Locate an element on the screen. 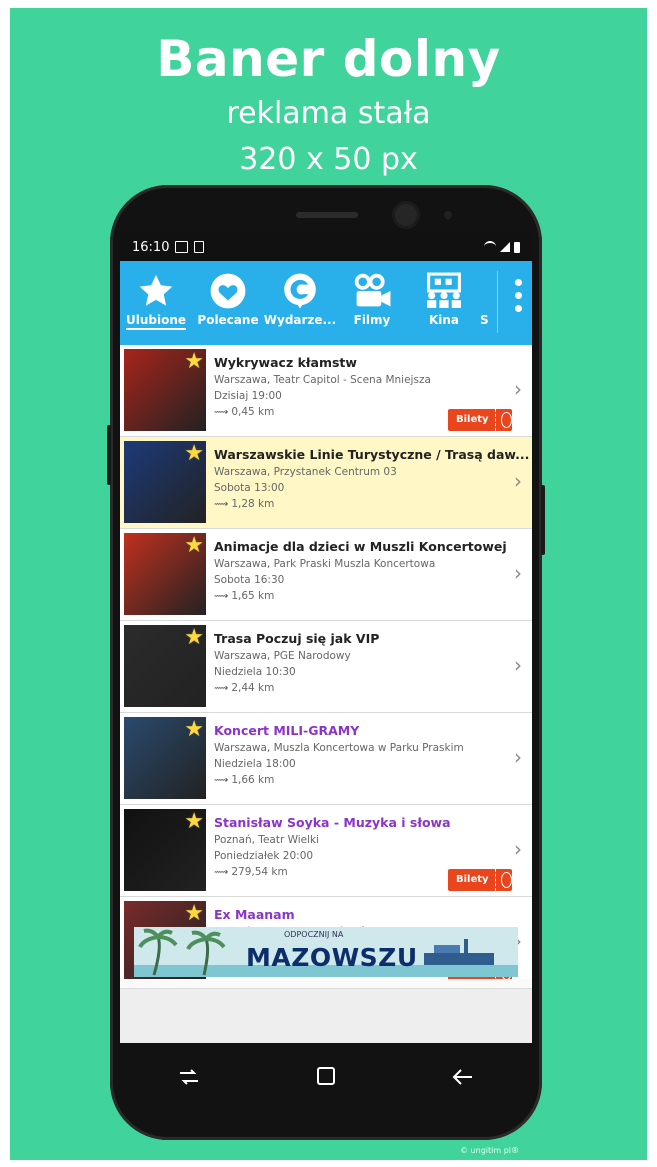 This screenshot has width=657, height=1167. event-time: Poniedziałek 20:00 is located at coordinates (264, 856).